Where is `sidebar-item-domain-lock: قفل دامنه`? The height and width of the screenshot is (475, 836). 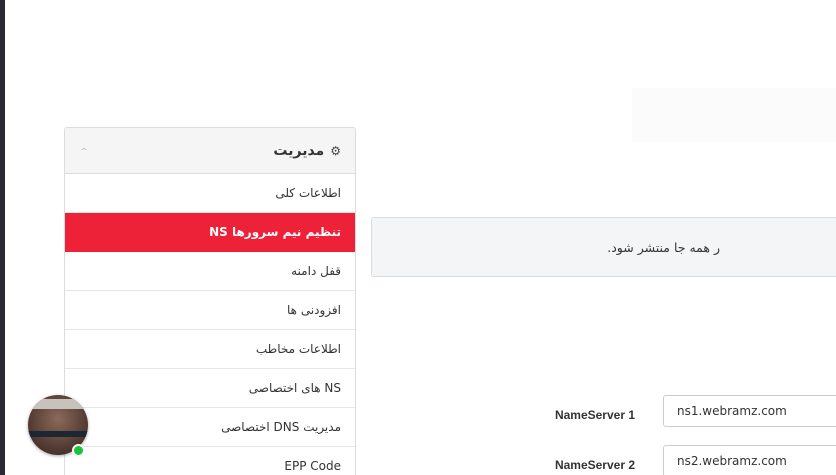
sidebar-item-domain-lock: قفل دامنه is located at coordinates (210, 271).